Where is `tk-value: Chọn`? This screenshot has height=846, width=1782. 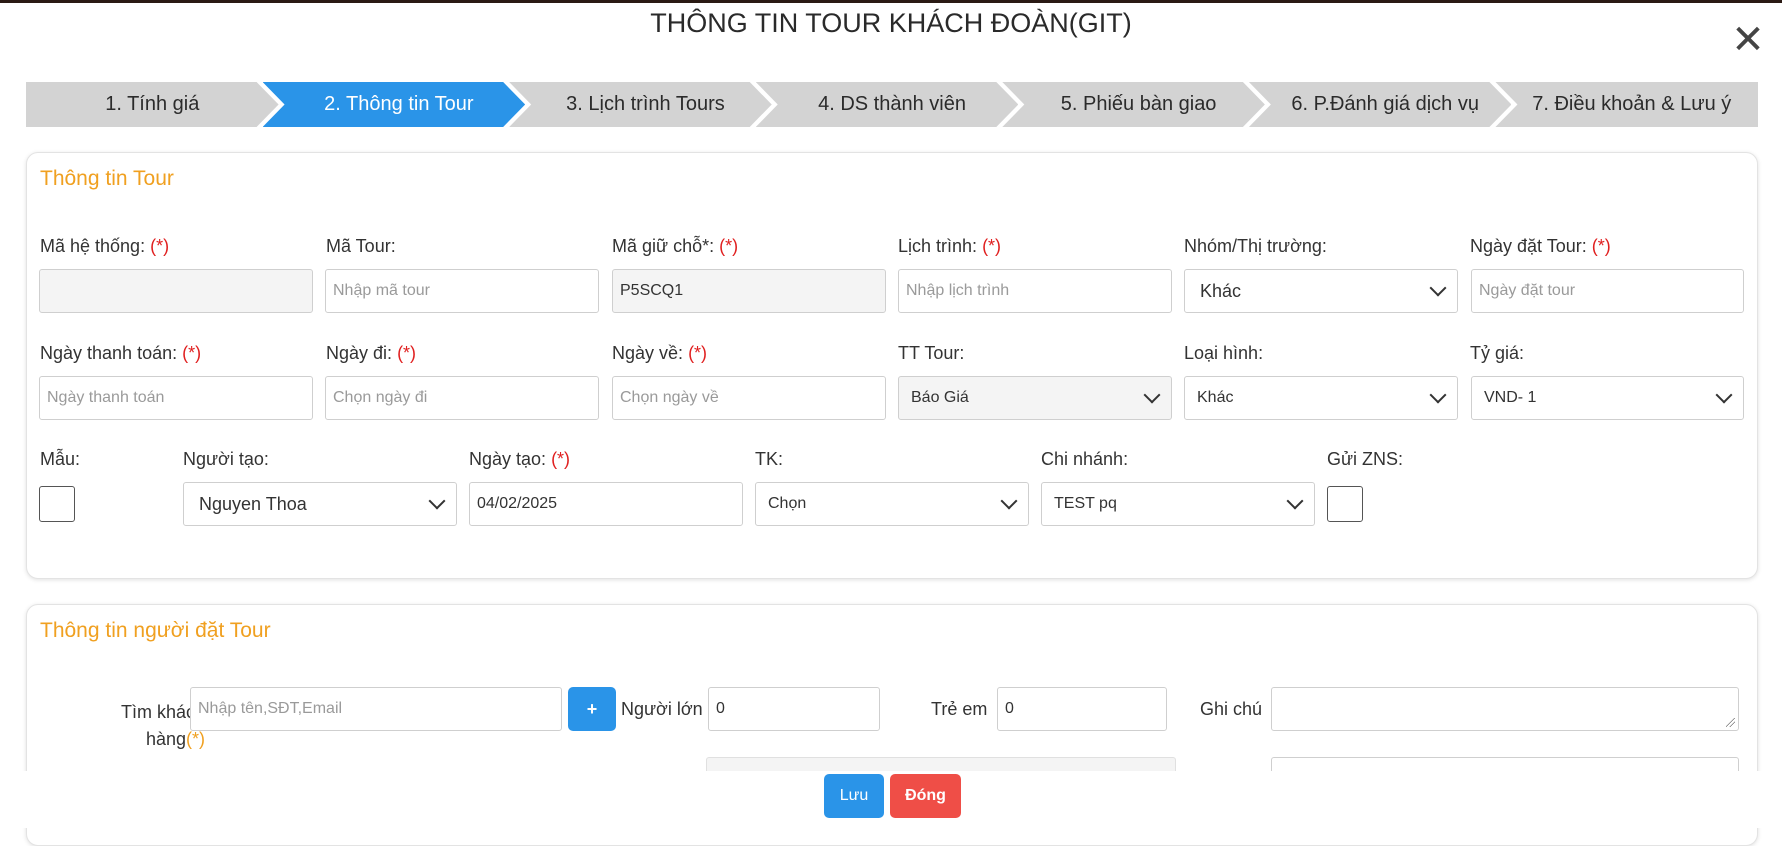 tk-value: Chọn is located at coordinates (787, 503).